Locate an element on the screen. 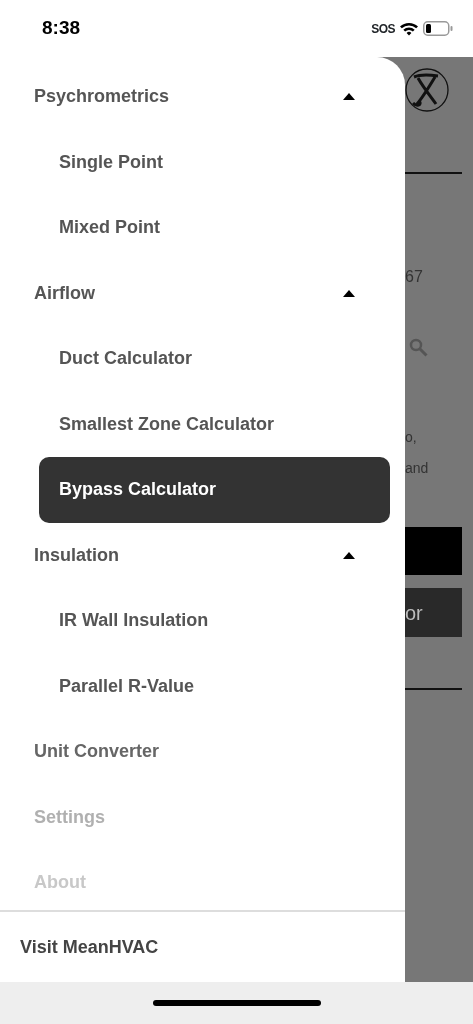 This screenshot has height=1024, width=473. menu-item: Mixed Point is located at coordinates (214, 228).